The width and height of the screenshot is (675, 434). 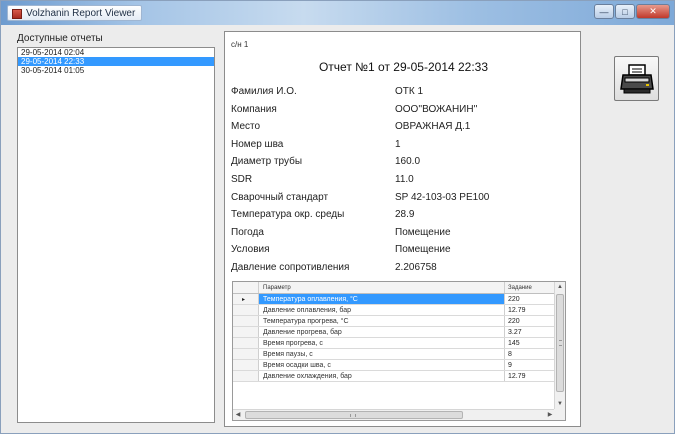 I want to click on field-label: Номер шва, so click(x=257, y=144).